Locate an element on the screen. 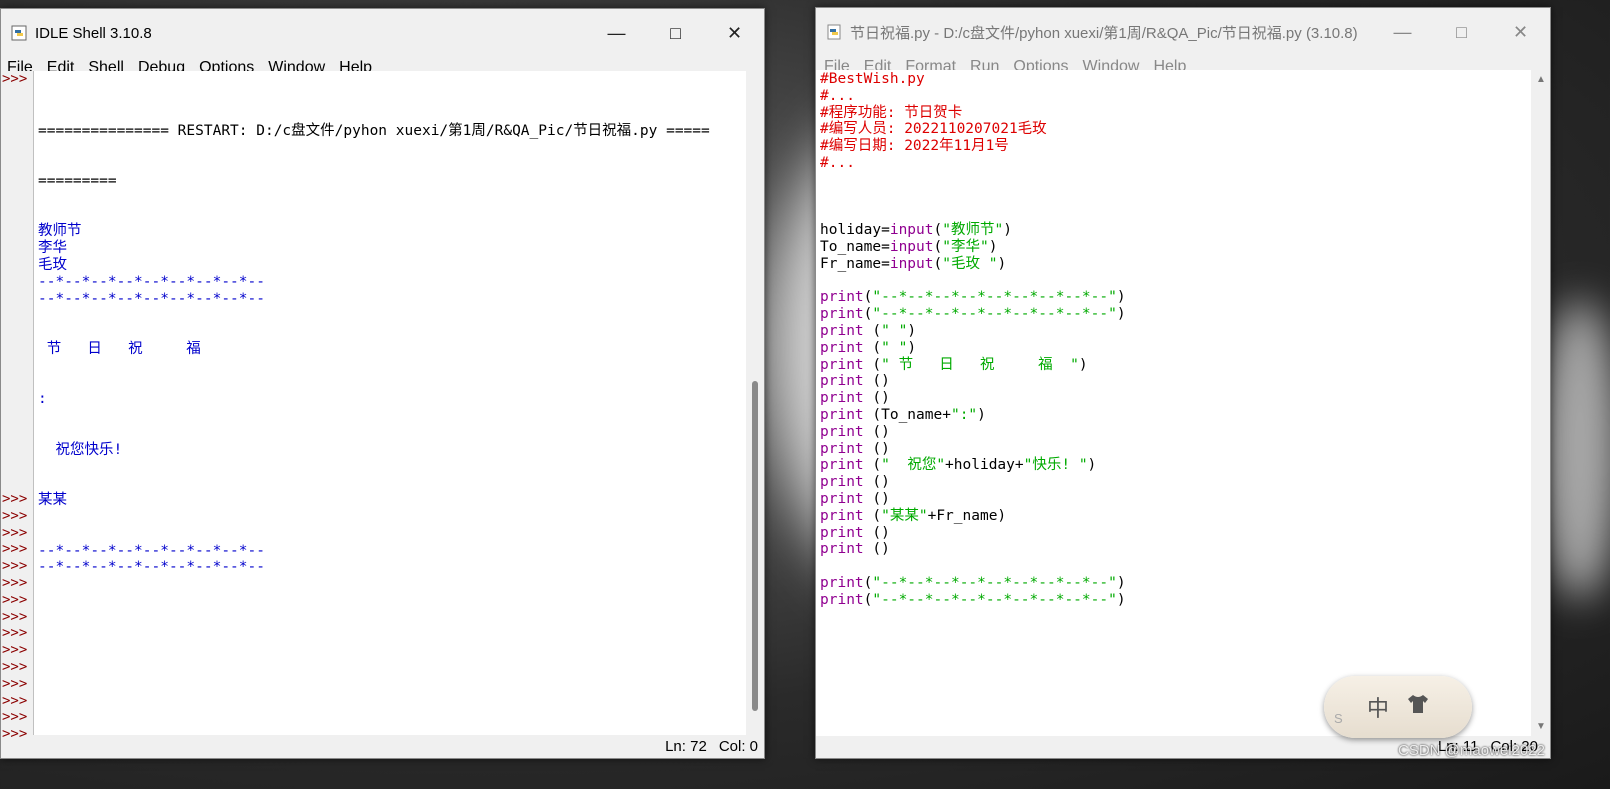 The width and height of the screenshot is (1610, 789). scroll-down-arrow: ▼ is located at coordinates (1541, 726).